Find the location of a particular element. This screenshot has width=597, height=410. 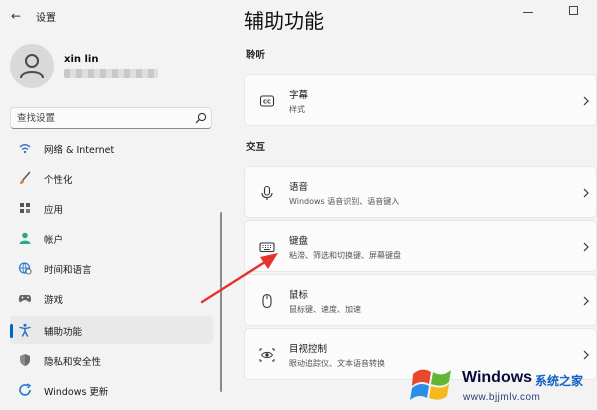

card-subtitle: 眼动追踪仪、文本语音转换 is located at coordinates (337, 363).